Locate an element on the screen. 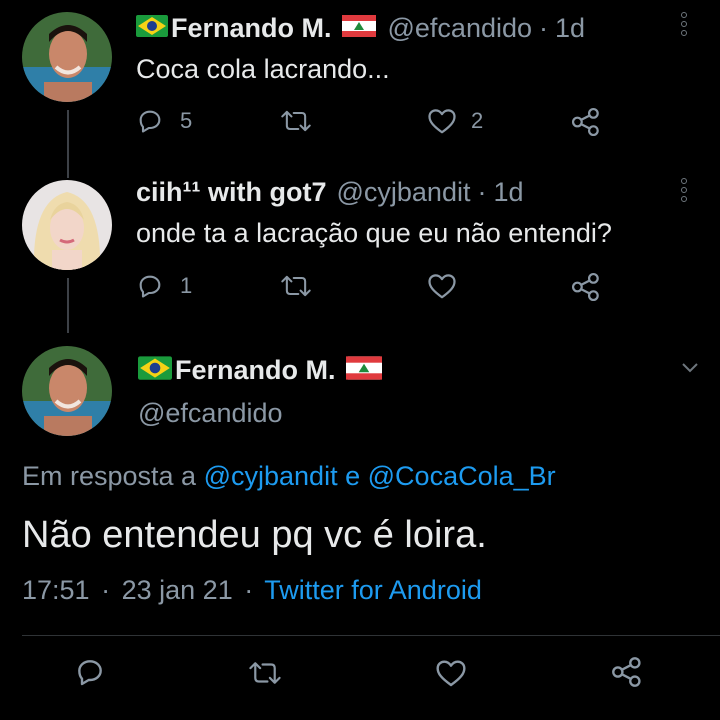  main-tweet-header: Fernando M. is located at coordinates (260, 370).